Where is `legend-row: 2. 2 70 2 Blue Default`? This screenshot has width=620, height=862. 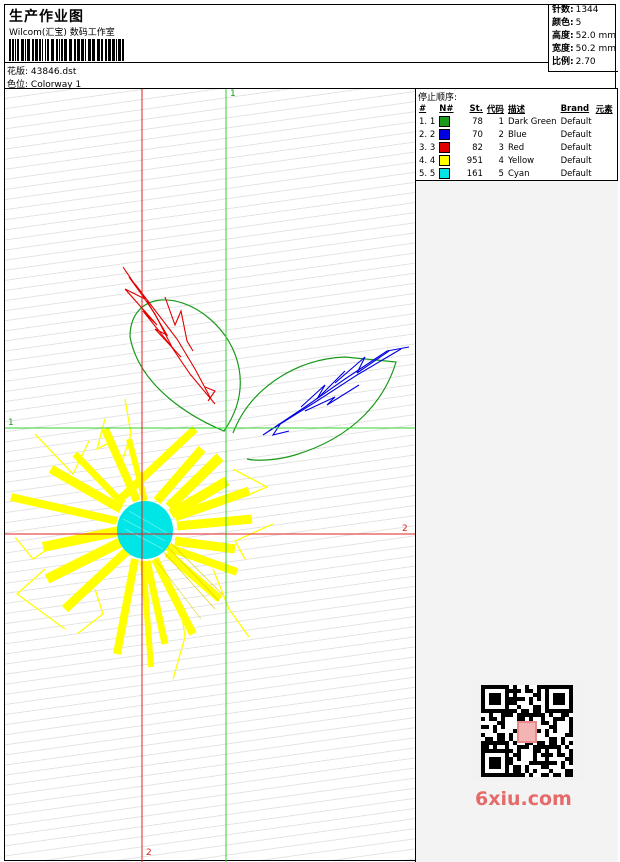
legend-row: 2. 2 70 2 Blue Default is located at coordinates (516, 134).